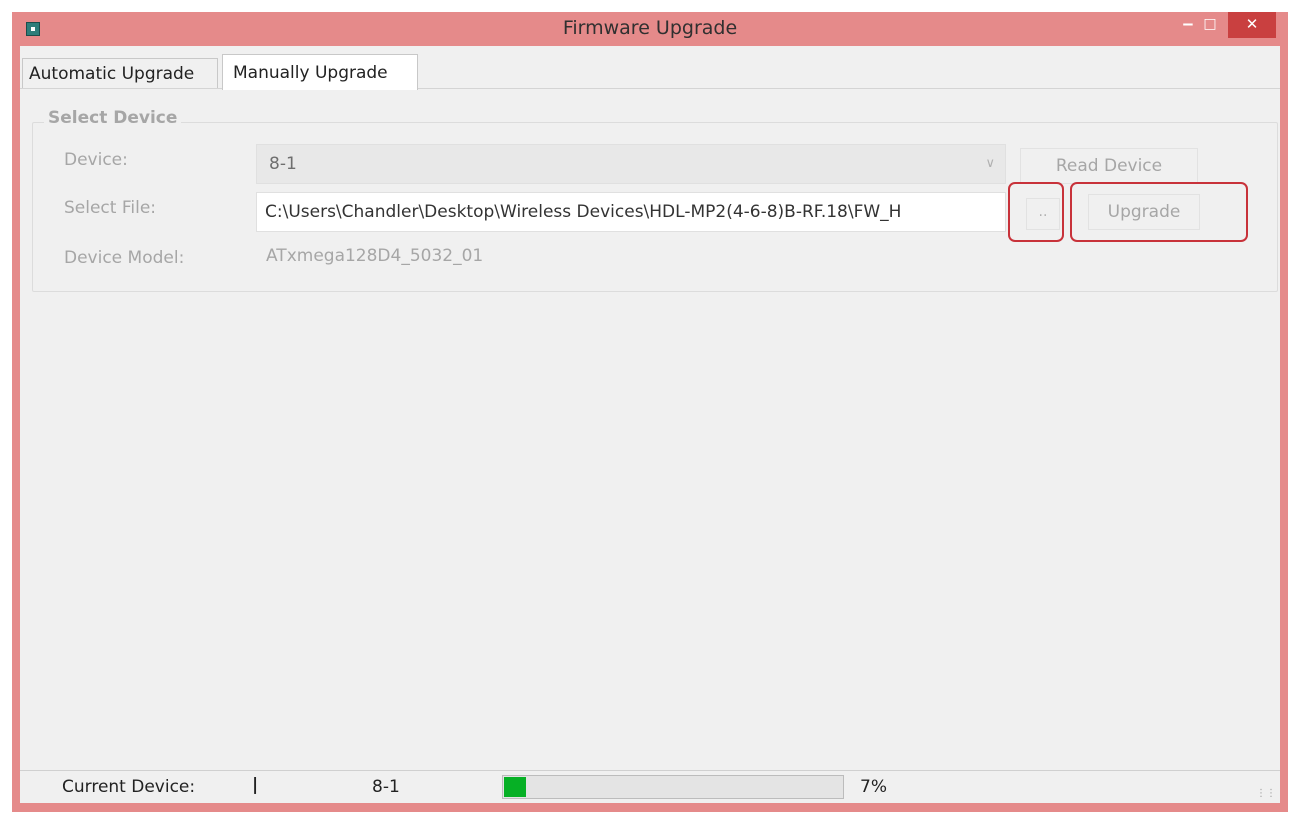 The width and height of the screenshot is (1296, 816). Describe the element at coordinates (673, 787) in the screenshot. I see `upgrade-progress-bar` at that location.